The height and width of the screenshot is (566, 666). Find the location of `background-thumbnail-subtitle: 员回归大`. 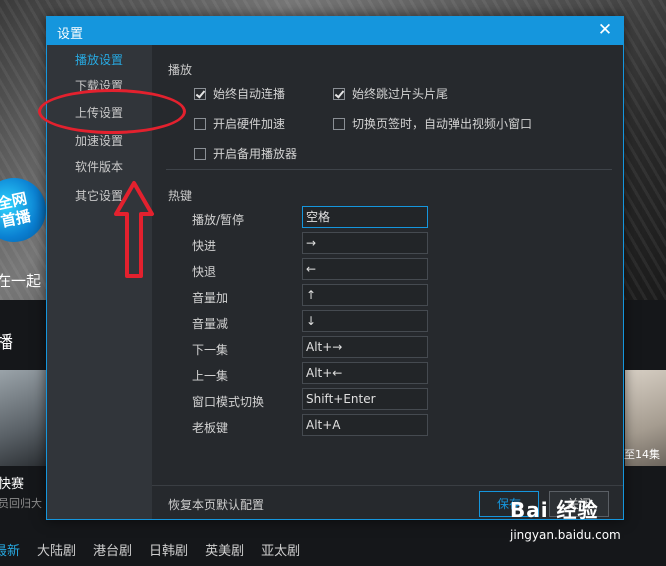

background-thumbnail-subtitle: 员回归大 is located at coordinates (21, 503).